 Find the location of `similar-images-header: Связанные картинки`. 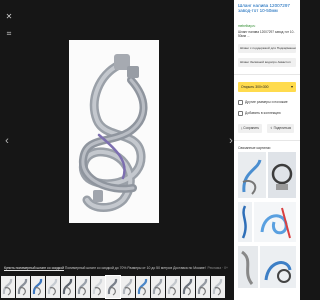

similar-images-header: Связанные картинки is located at coordinates (254, 148).